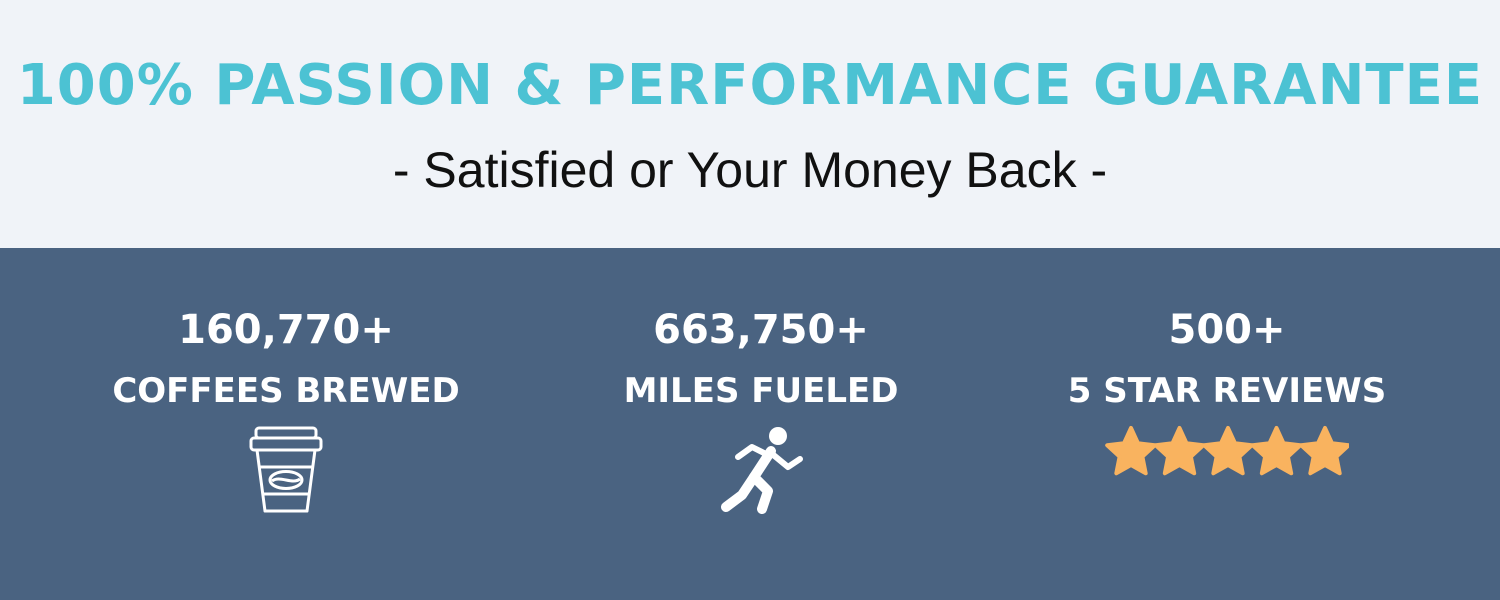  I want to click on stat-number: 500+, so click(1227, 330).